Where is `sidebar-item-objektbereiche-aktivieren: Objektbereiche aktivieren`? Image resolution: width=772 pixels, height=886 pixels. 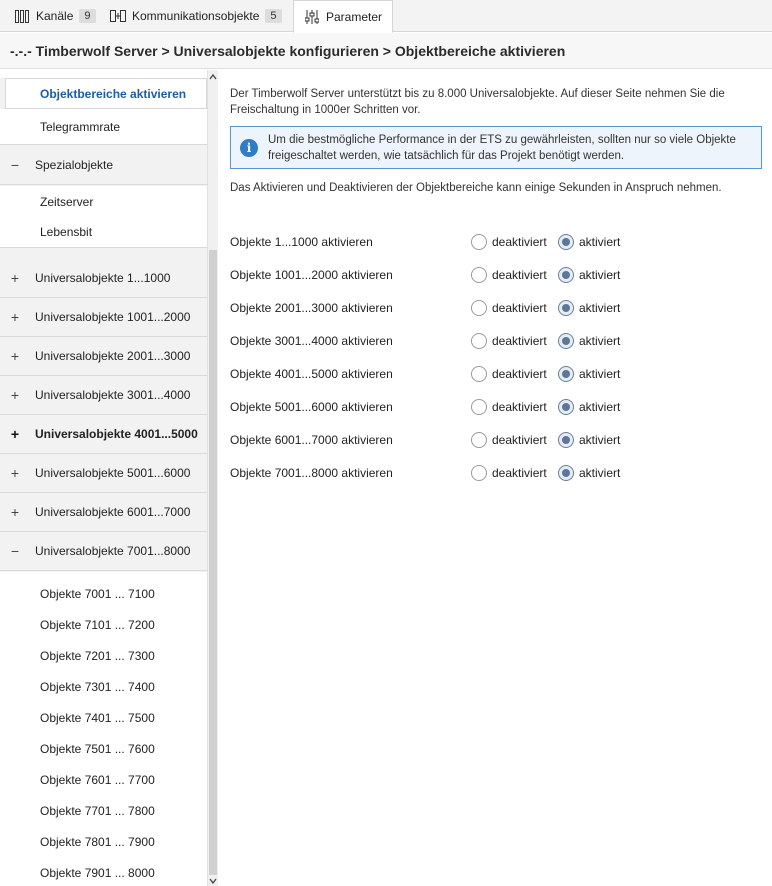
sidebar-item-objektbereiche-aktivieren: Objektbereiche aktivieren is located at coordinates (106, 93).